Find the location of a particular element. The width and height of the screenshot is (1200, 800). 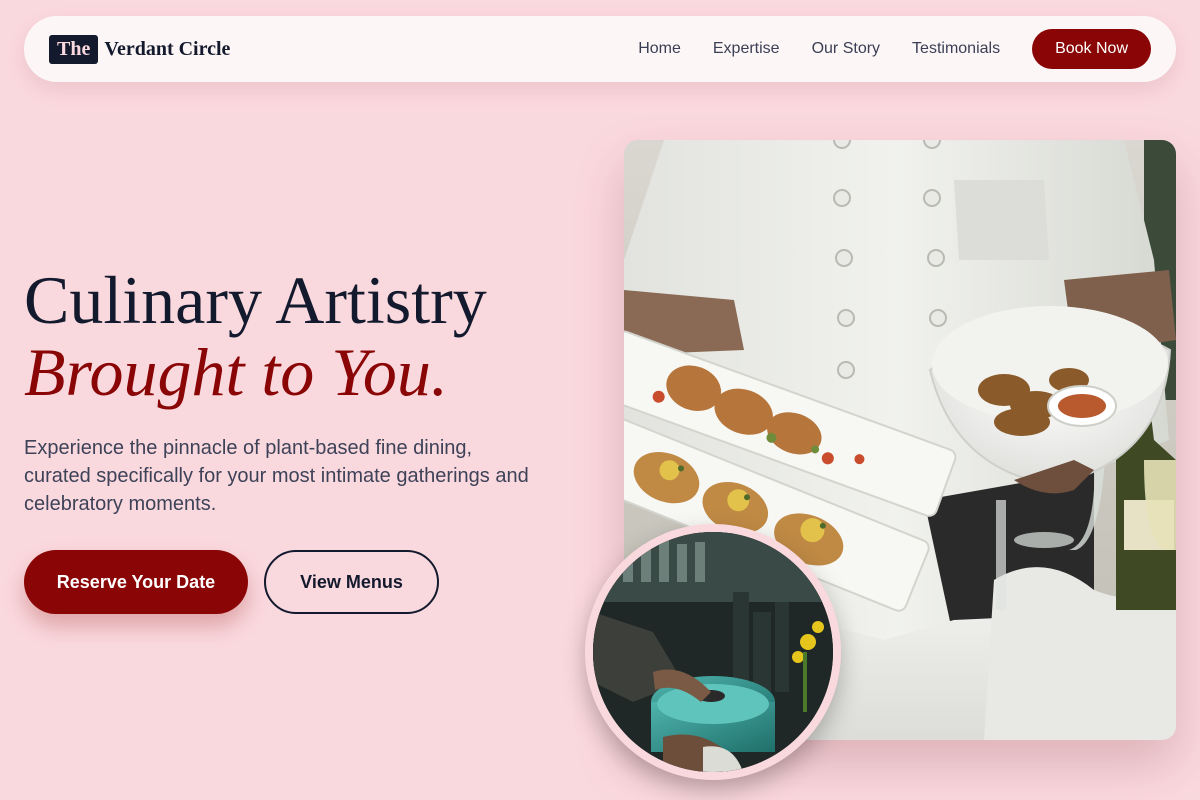

nav-link-expertise: Expertise is located at coordinates (746, 49).